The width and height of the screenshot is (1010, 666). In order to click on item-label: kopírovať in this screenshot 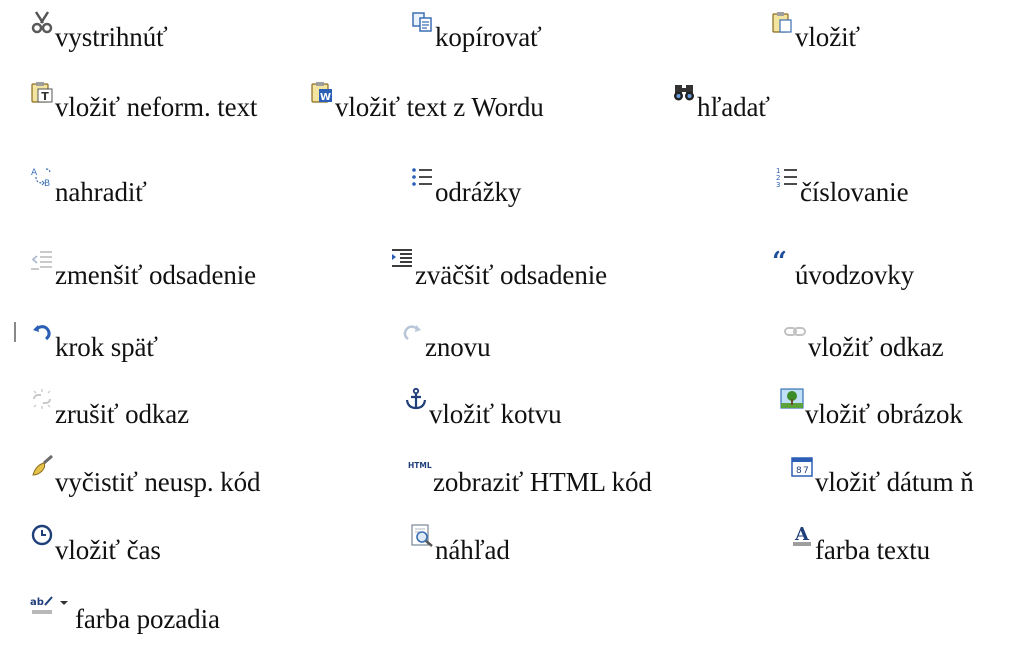, I will do `click(488, 37)`.